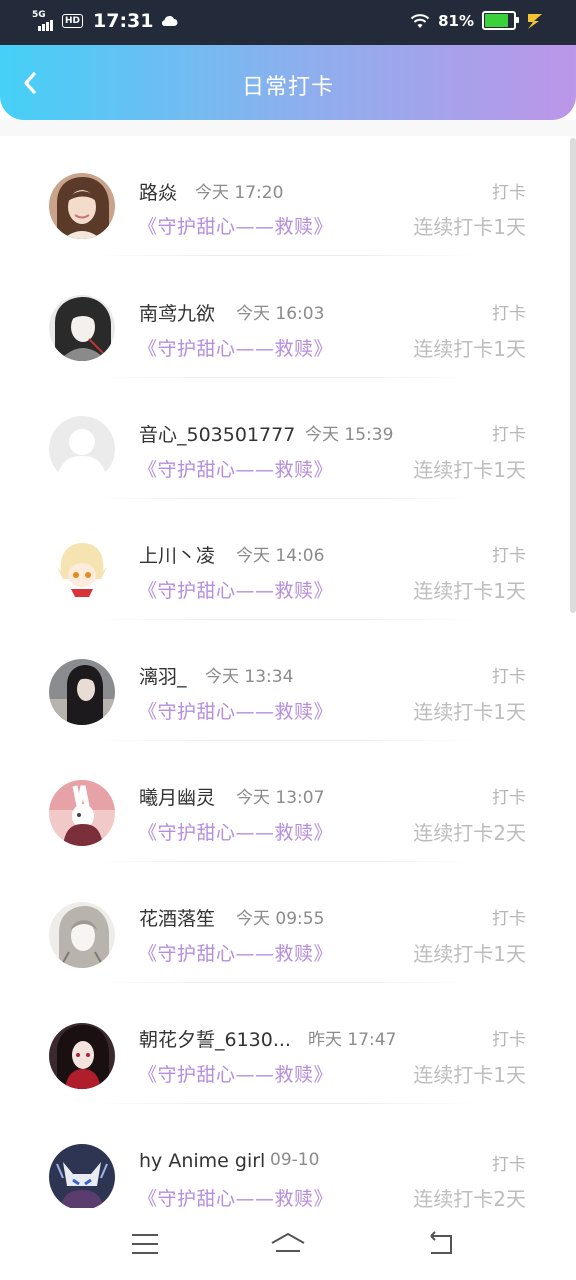 This screenshot has width=576, height=1280. Describe the element at coordinates (177, 312) in the screenshot. I see `user-name: 南鸢九欲` at that location.